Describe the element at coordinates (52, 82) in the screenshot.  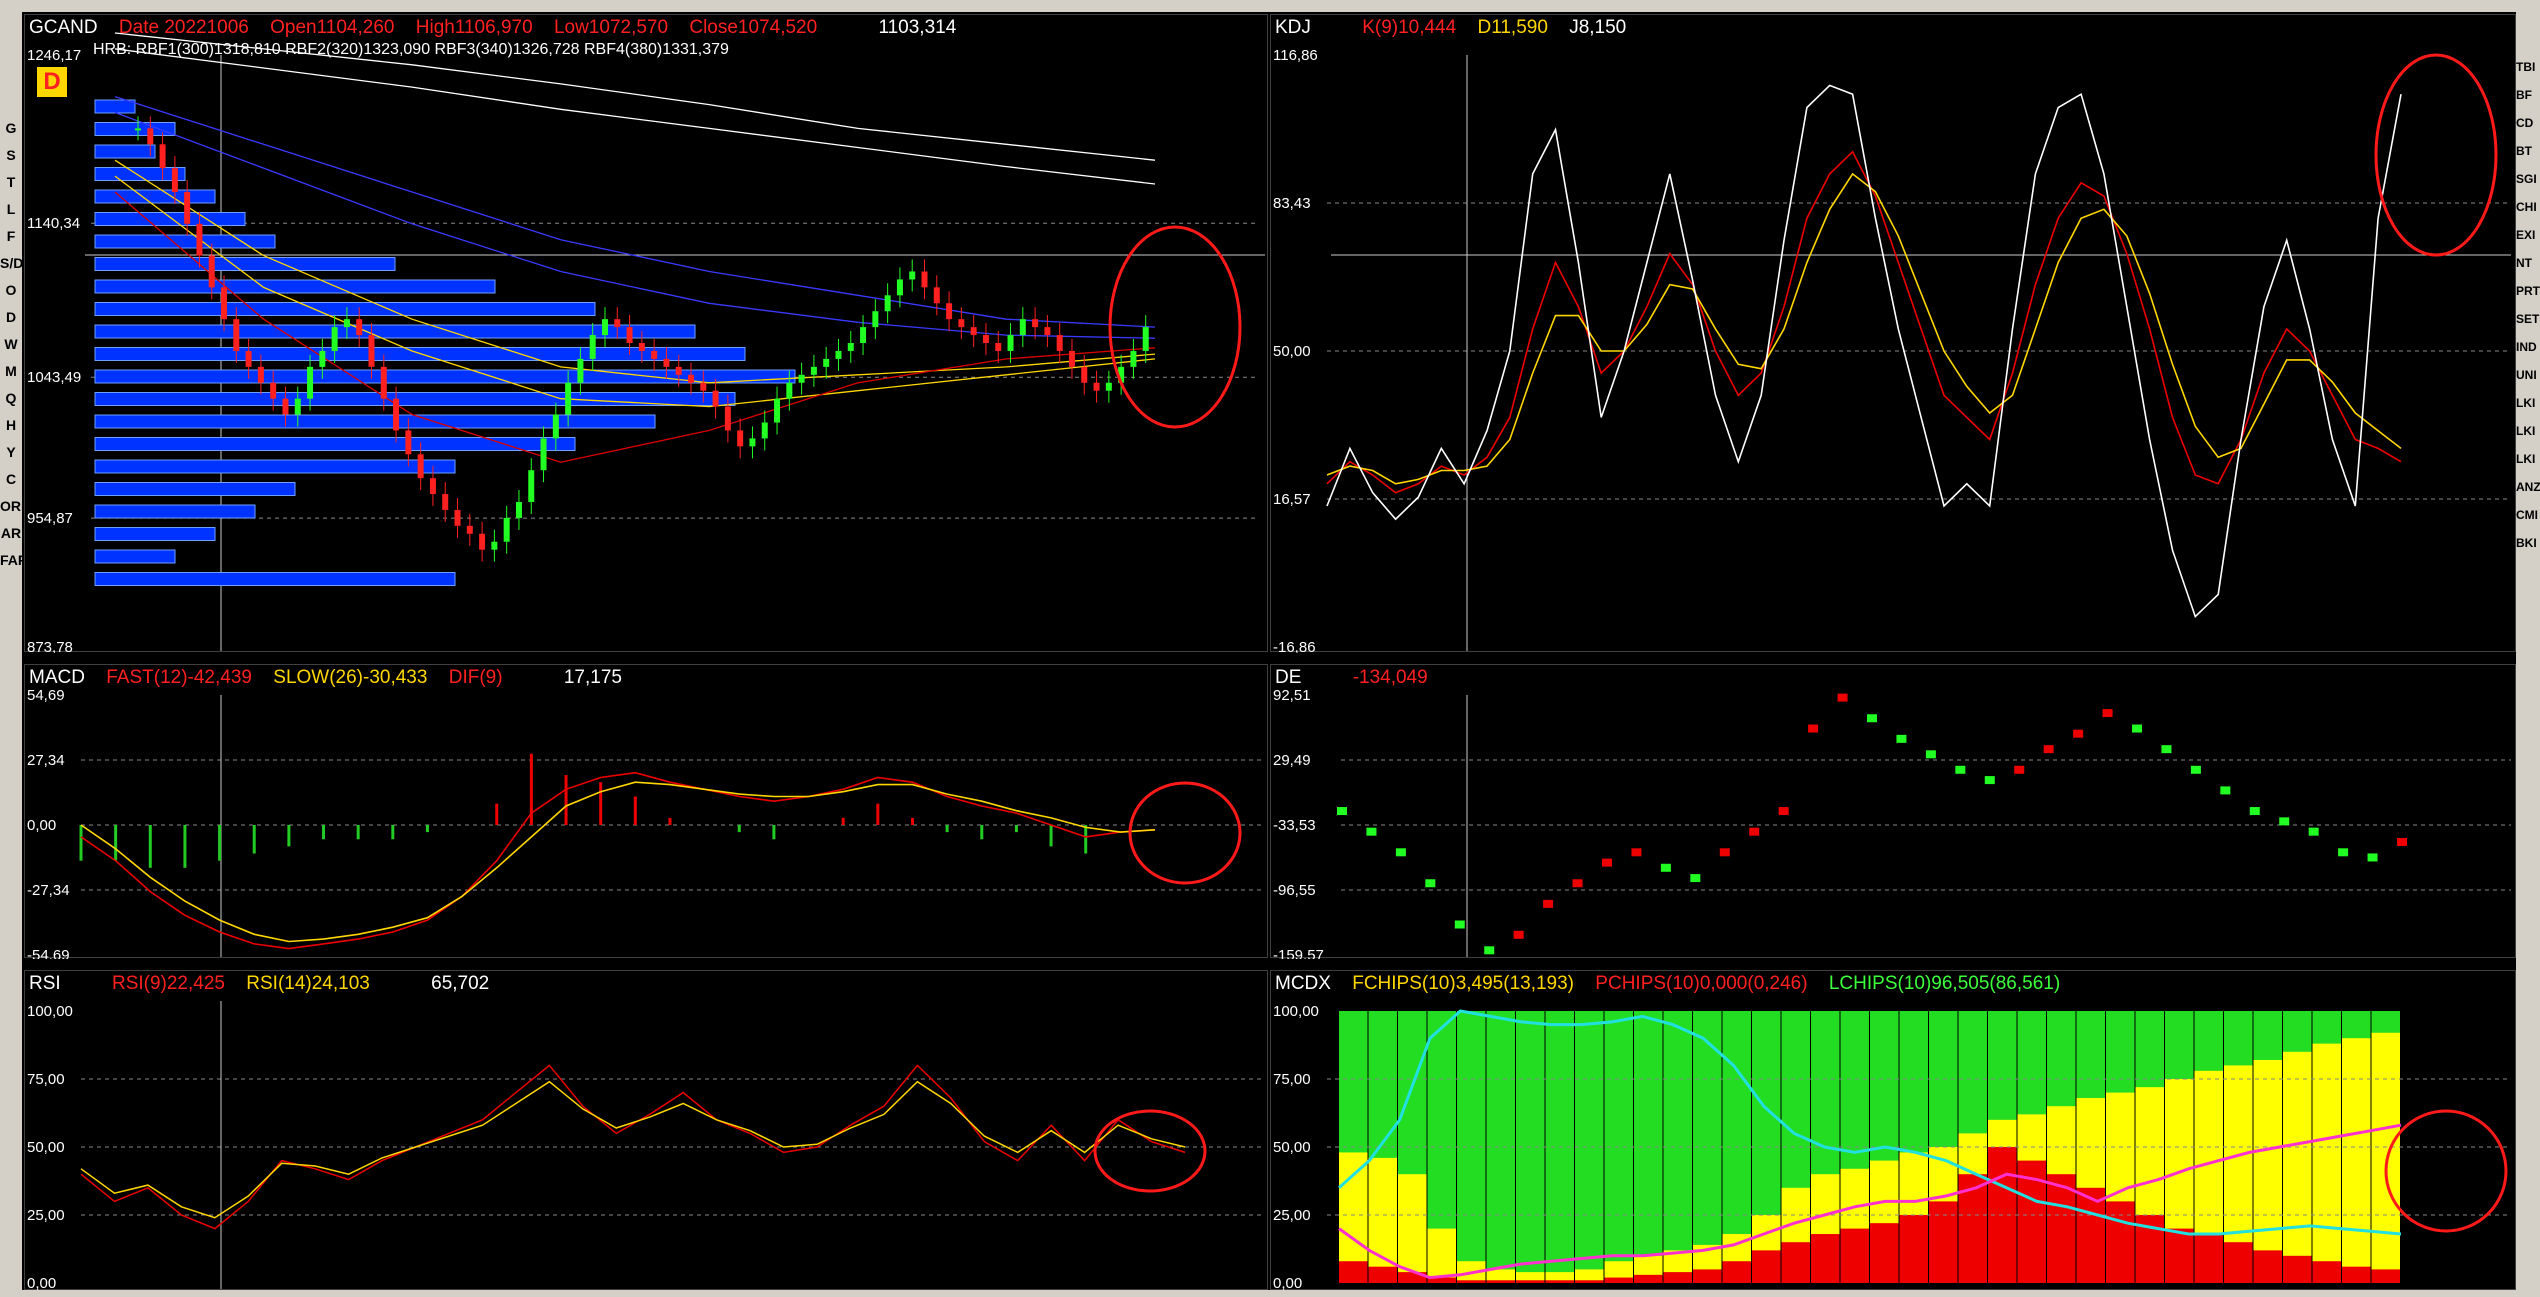
I see `d-badge: D` at that location.